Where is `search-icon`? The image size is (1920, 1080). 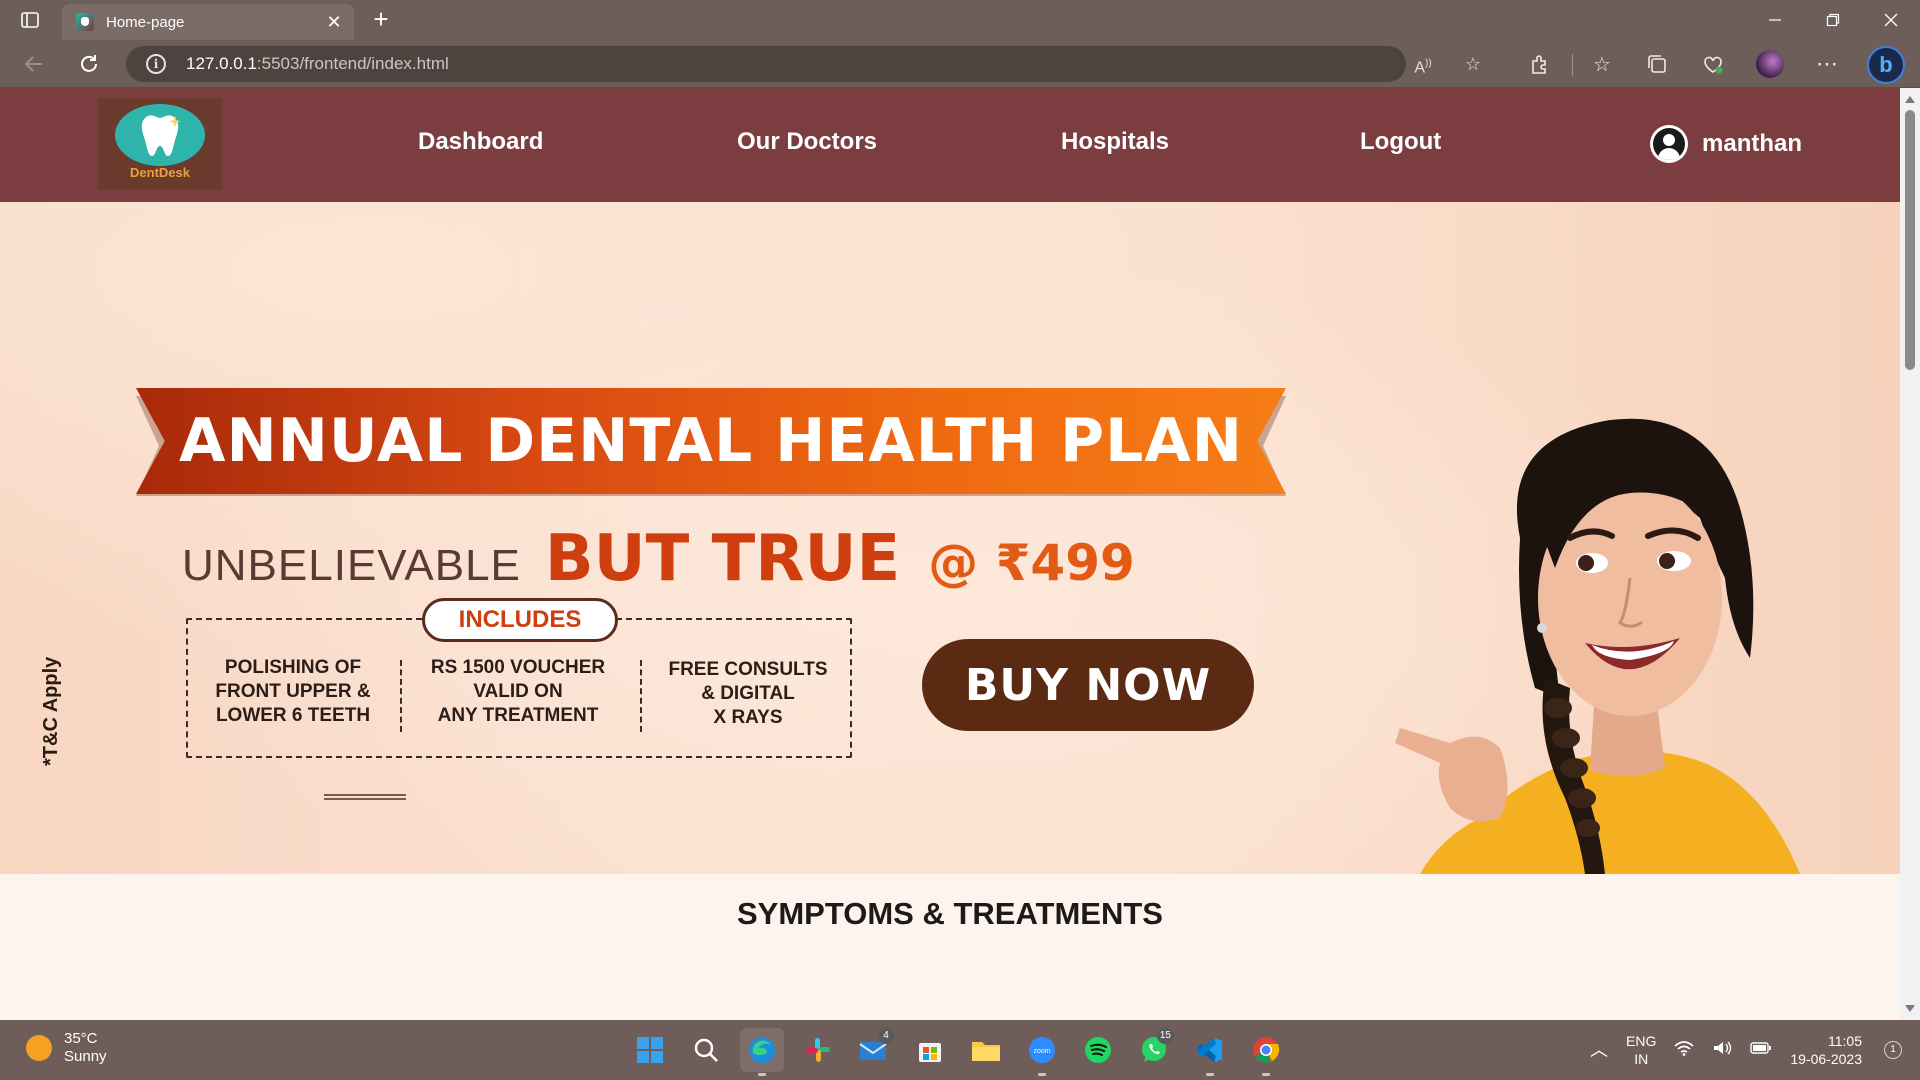 search-icon is located at coordinates (706, 1050).